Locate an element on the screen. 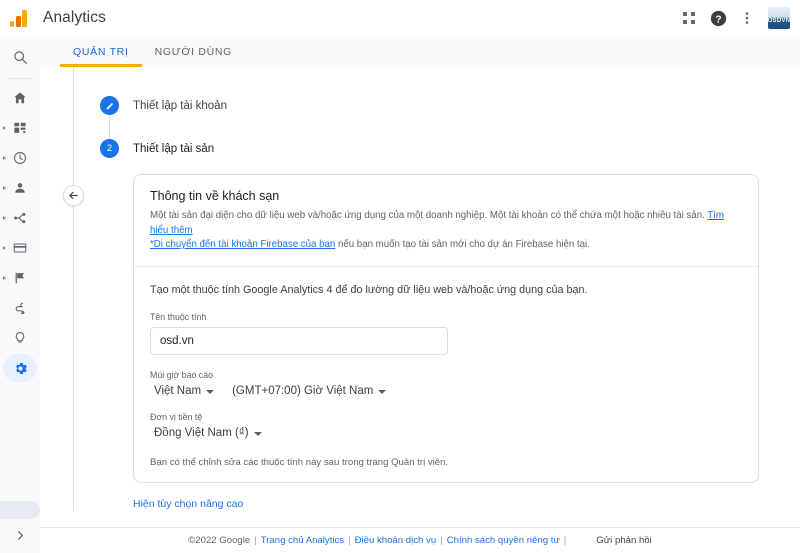  sidebar-item-admin is located at coordinates (20, 368).